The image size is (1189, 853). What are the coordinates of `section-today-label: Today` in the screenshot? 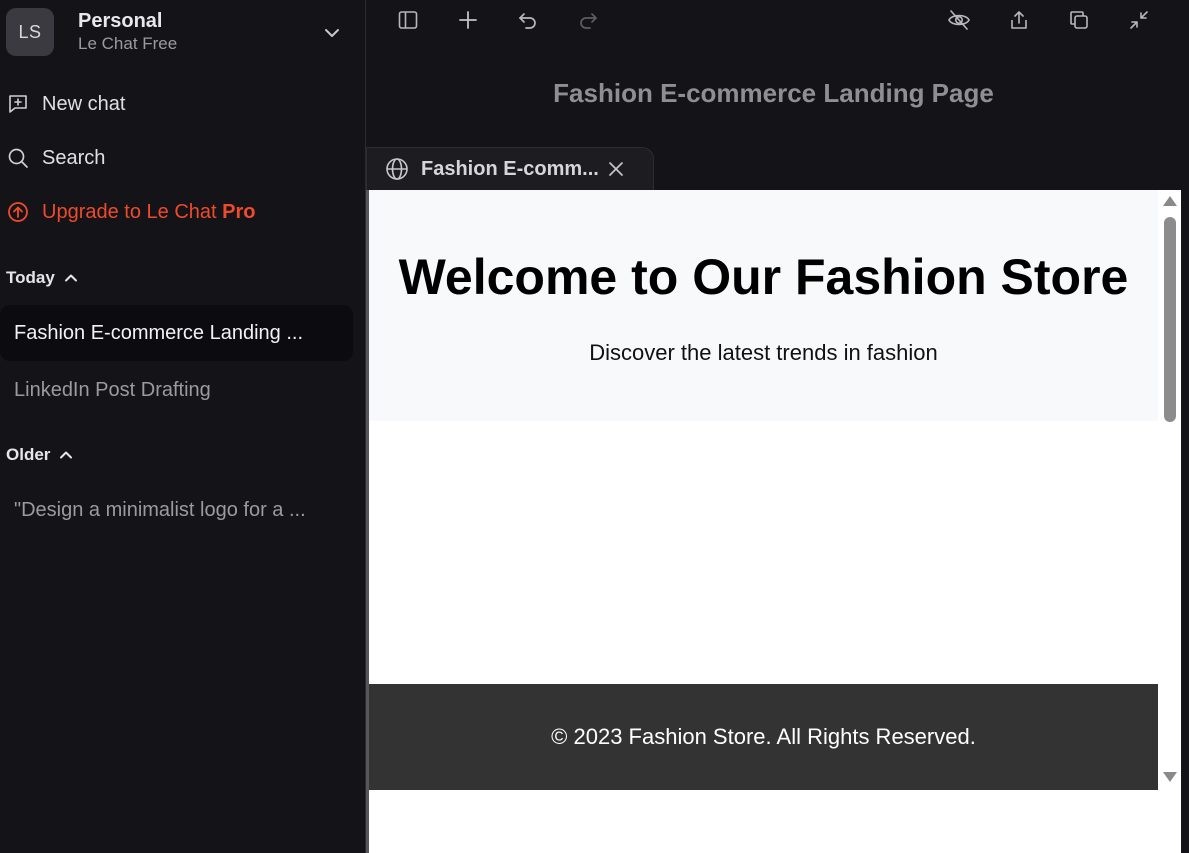 It's located at (30, 277).